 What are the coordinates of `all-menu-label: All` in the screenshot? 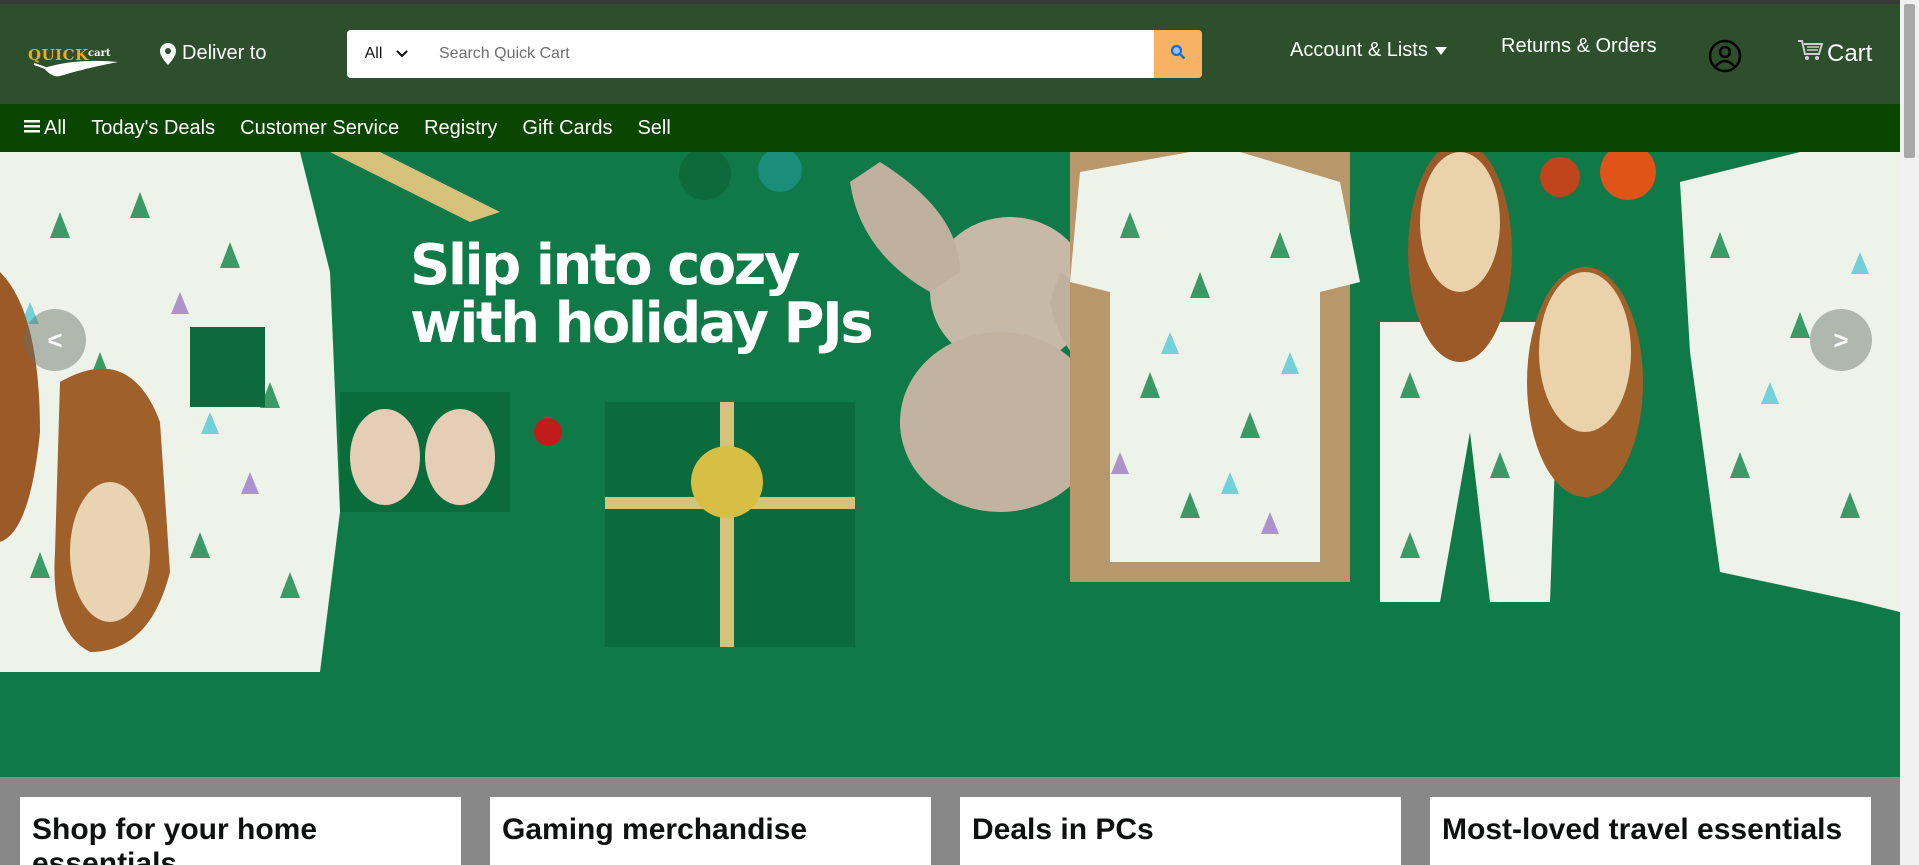 It's located at (55, 127).